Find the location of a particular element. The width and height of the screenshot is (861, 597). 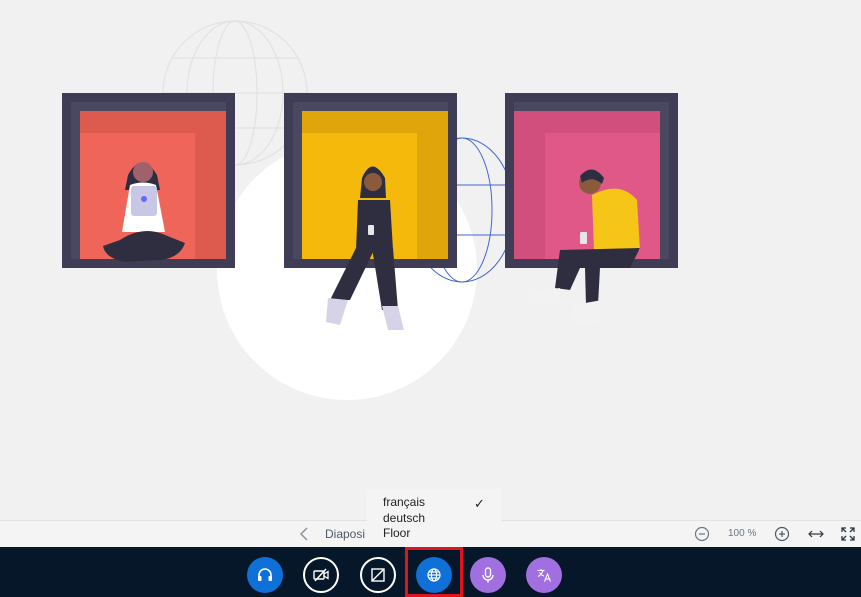

plus-circle-icon is located at coordinates (782, 534).